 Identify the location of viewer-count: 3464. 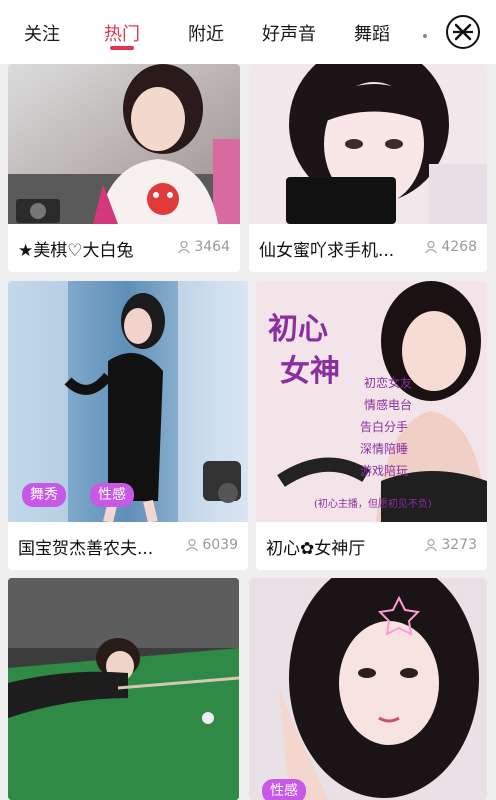
(203, 247).